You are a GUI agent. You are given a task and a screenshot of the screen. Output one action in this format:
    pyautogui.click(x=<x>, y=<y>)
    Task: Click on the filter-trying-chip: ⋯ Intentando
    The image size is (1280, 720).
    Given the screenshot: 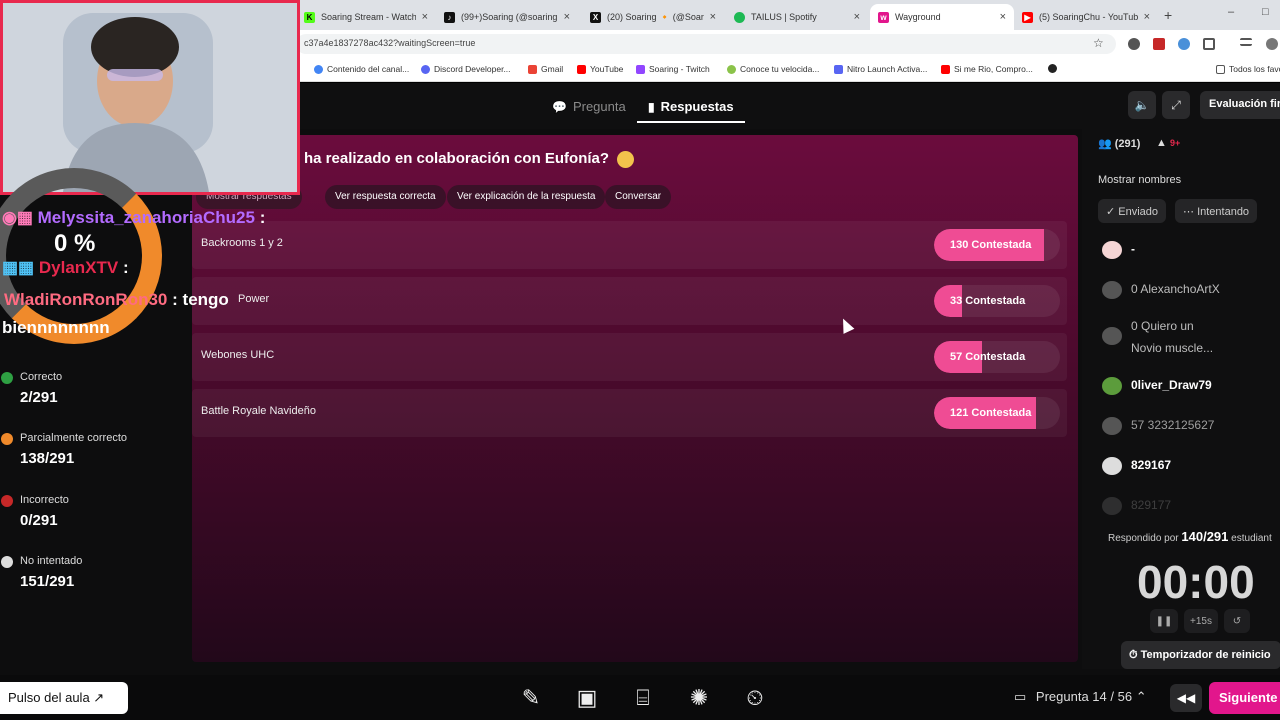 What is the action you would take?
    pyautogui.click(x=1216, y=211)
    